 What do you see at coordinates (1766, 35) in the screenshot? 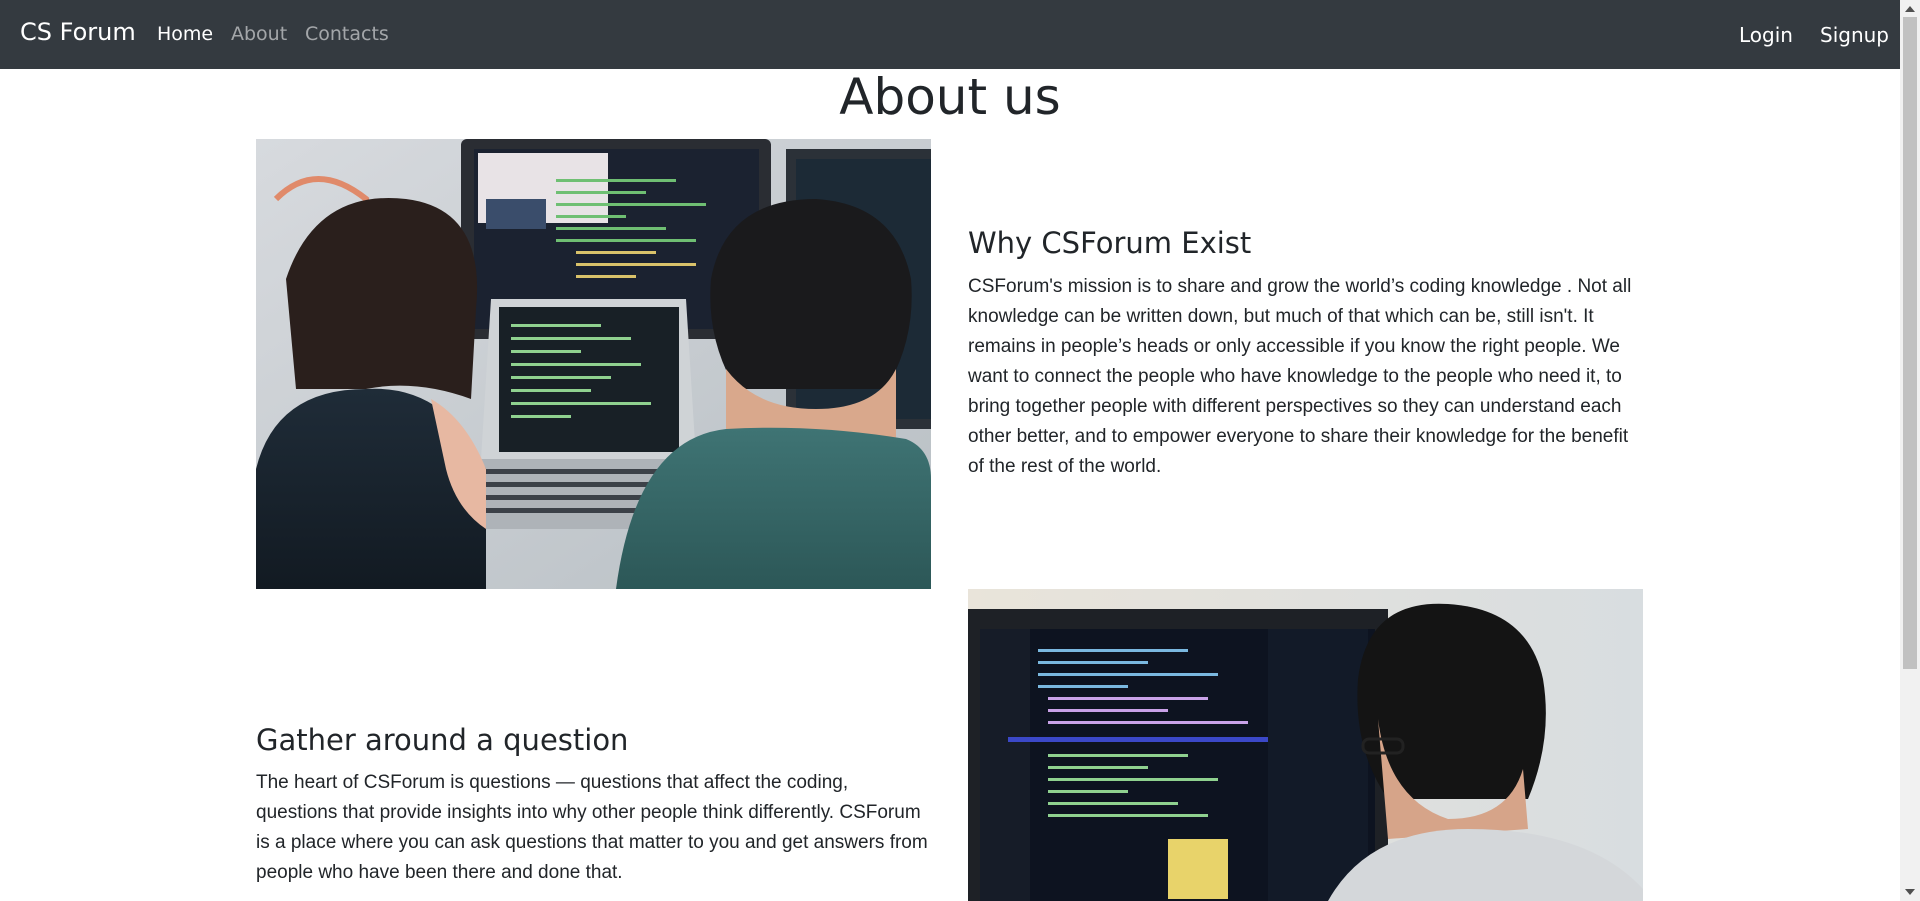
I see `login-button: Login` at bounding box center [1766, 35].